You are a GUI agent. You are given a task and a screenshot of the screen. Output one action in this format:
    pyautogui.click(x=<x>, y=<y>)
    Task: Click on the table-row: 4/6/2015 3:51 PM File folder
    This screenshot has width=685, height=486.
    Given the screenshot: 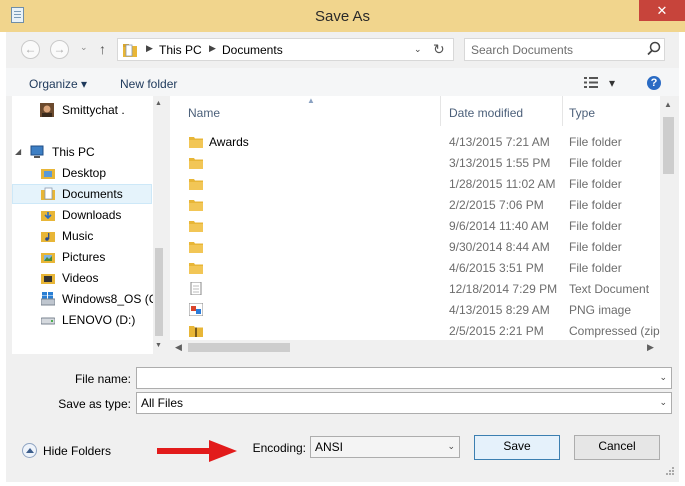 What is the action you would take?
    pyautogui.click(x=415, y=267)
    